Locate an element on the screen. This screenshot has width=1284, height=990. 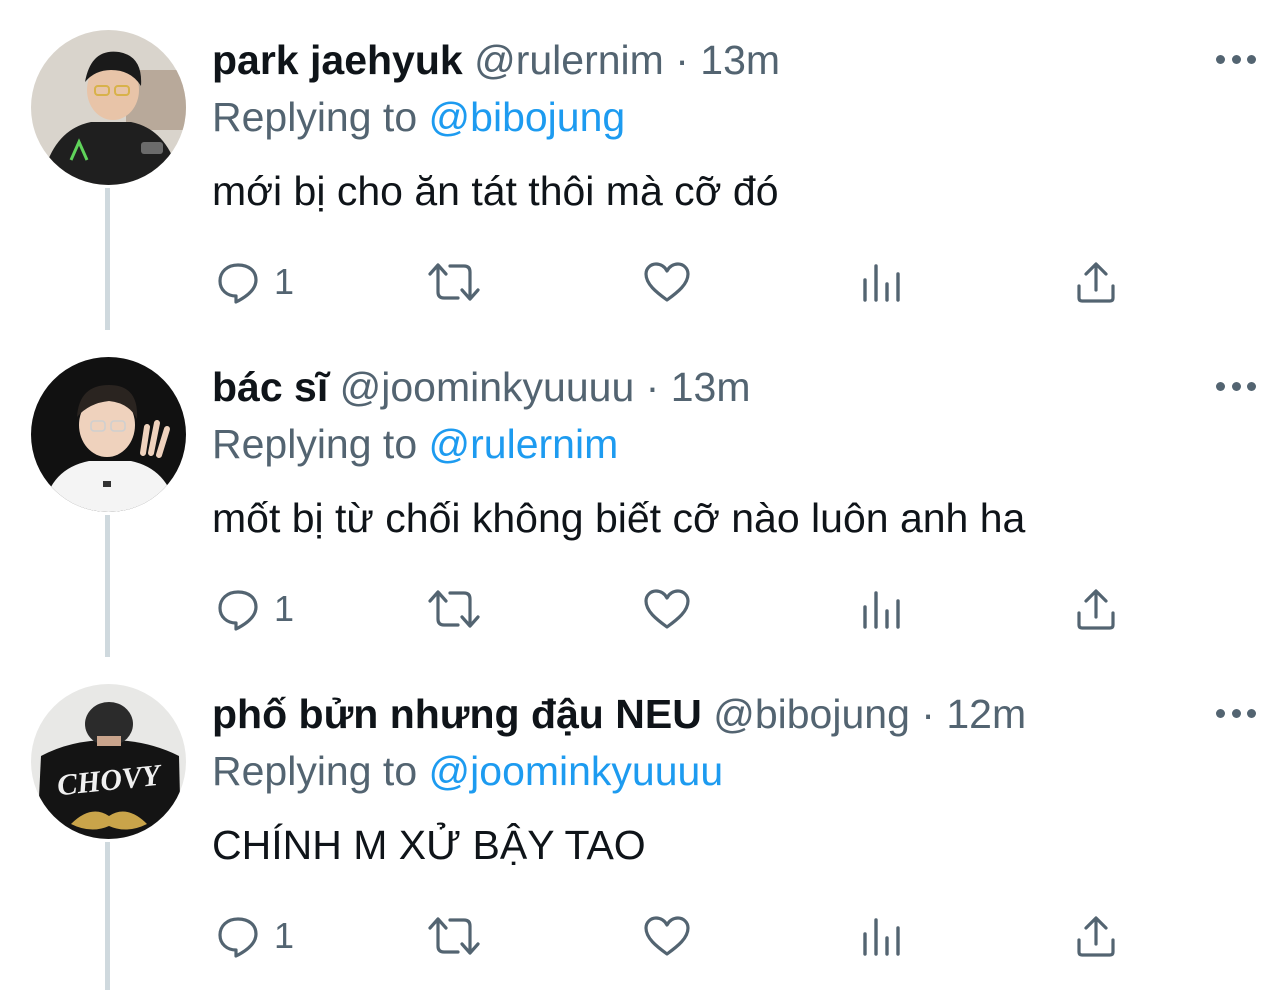
user-handle: @rulernim is located at coordinates (569, 60).